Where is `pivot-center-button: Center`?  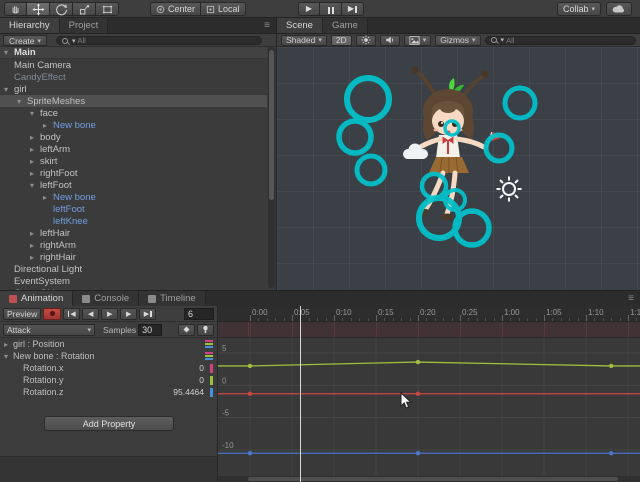
pivot-center-button: Center is located at coordinates (176, 9).